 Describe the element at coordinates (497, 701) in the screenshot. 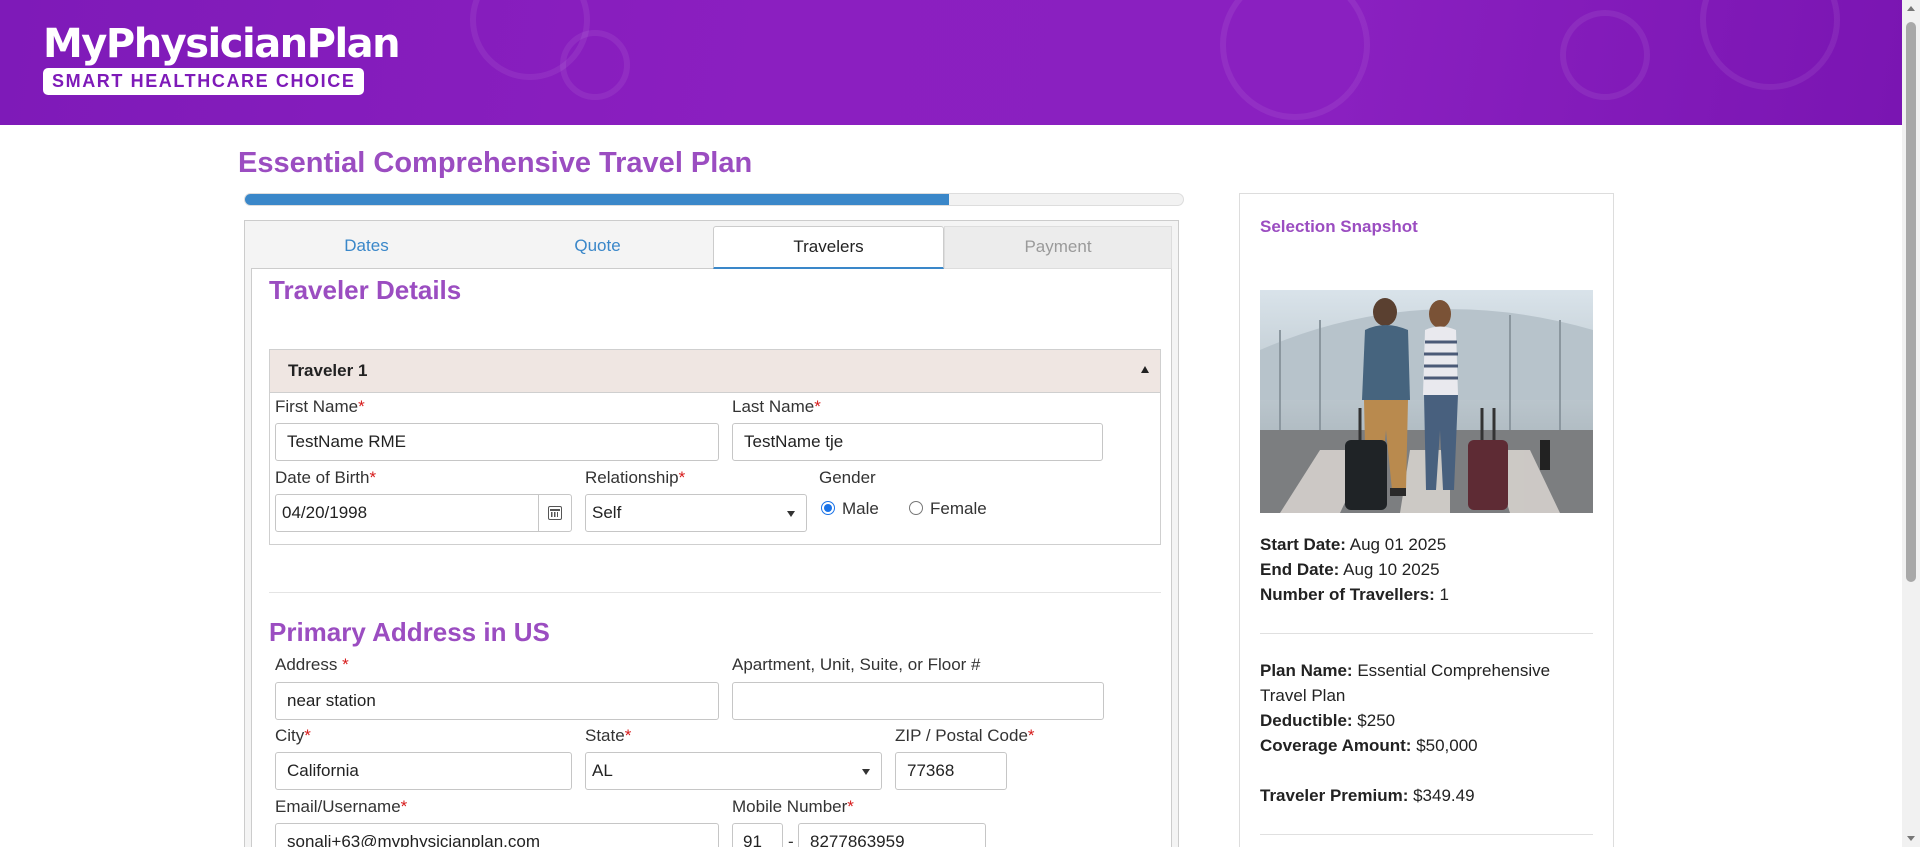

I see `address-input: near station` at that location.